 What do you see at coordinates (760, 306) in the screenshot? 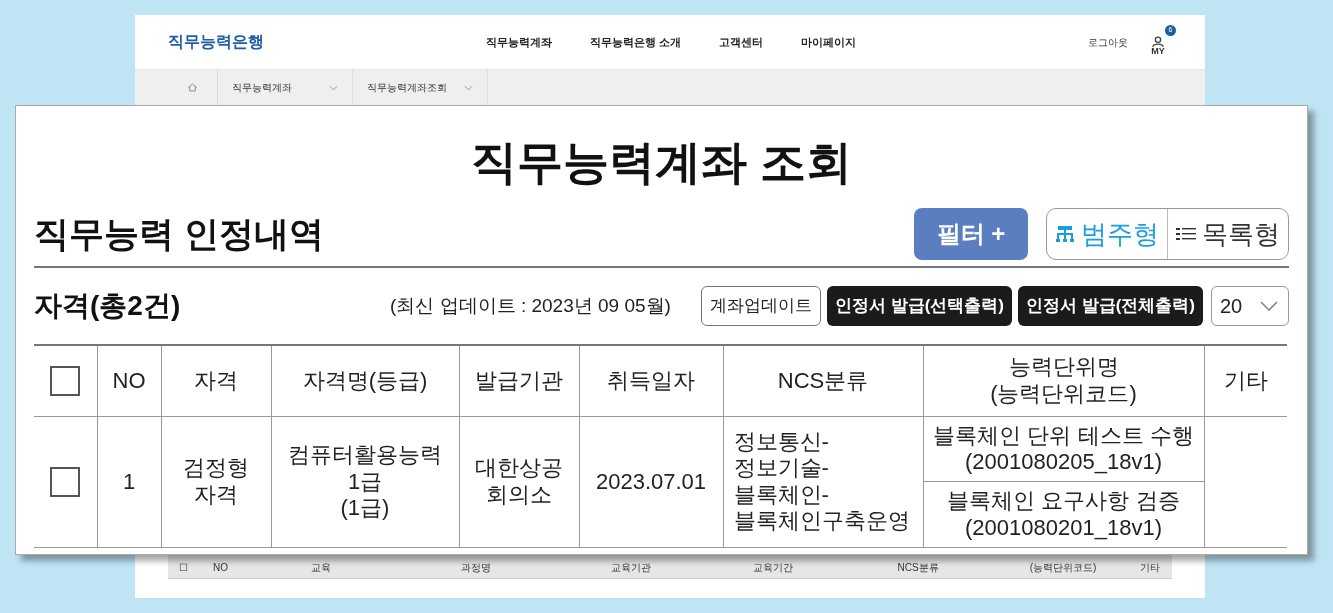
I see `action-button: 계좌업데이트` at bounding box center [760, 306].